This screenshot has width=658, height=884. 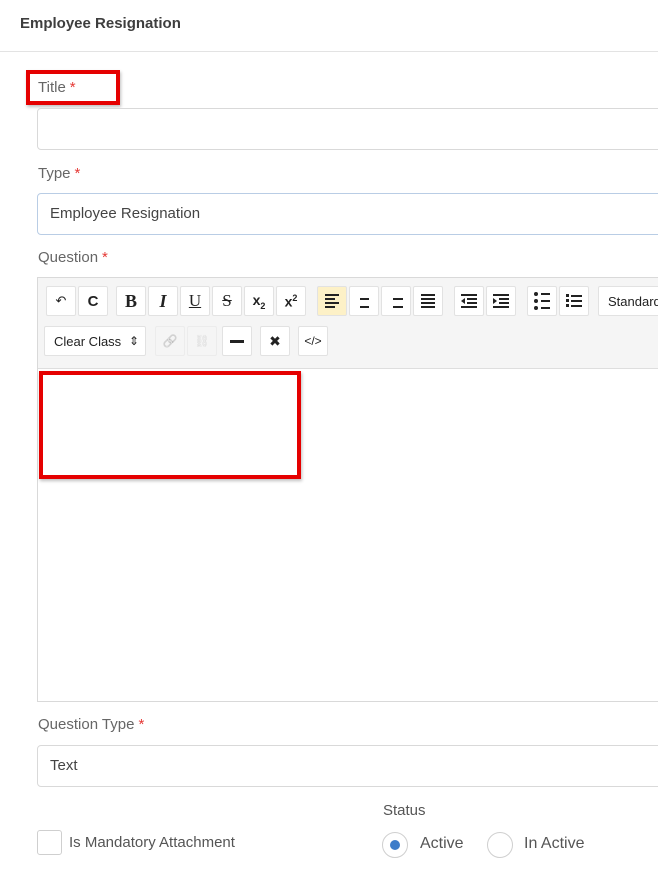 I want to click on bullet-list-icon, so click(x=542, y=301).